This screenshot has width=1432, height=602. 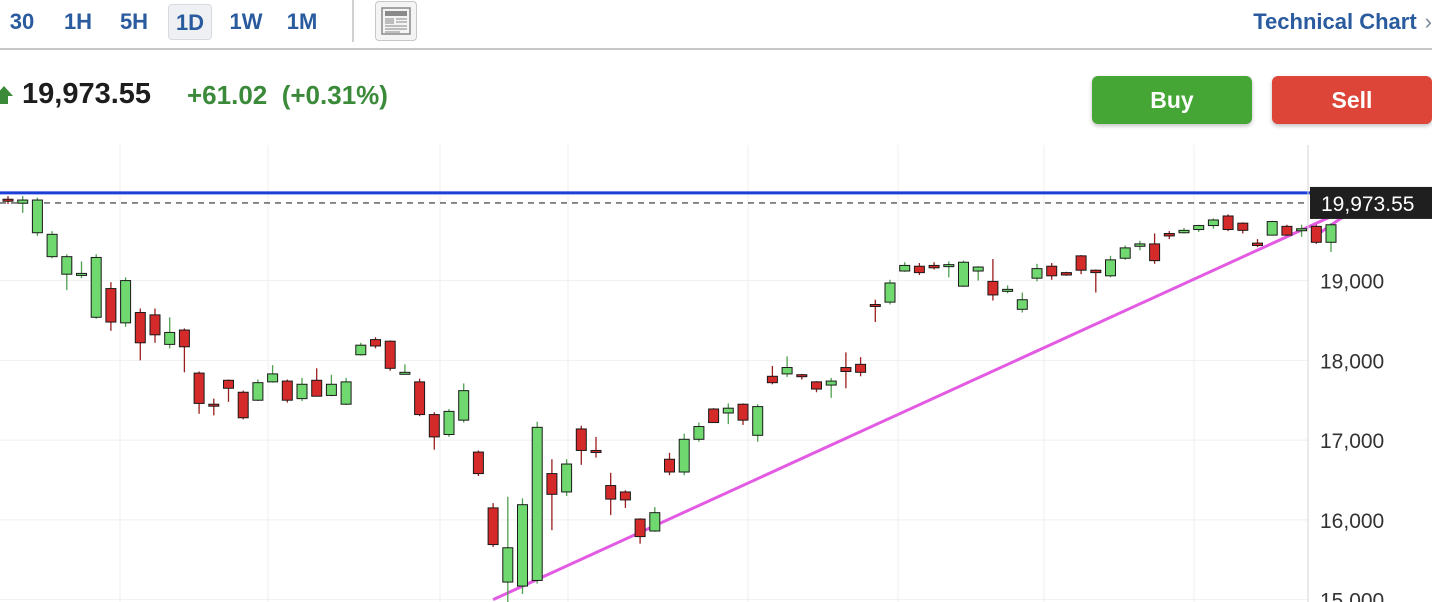 I want to click on y-tick-label: 16,000, so click(x=1352, y=521).